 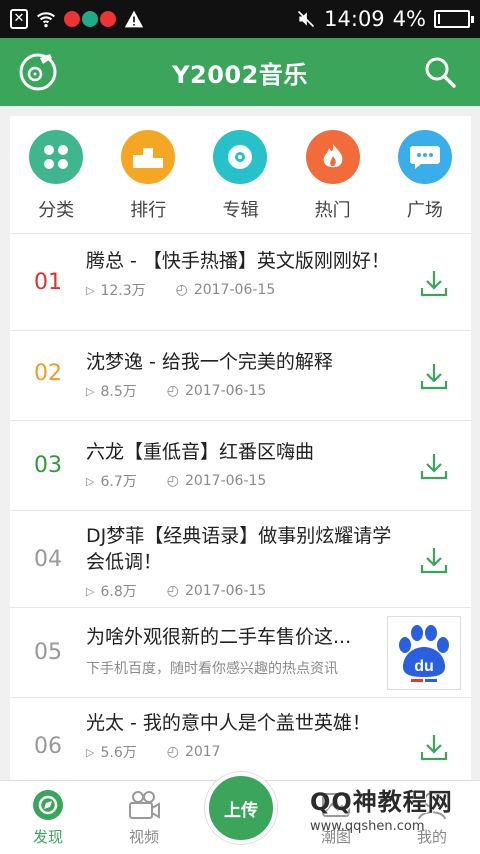 I want to click on play-count: 5.6万, so click(x=118, y=753).